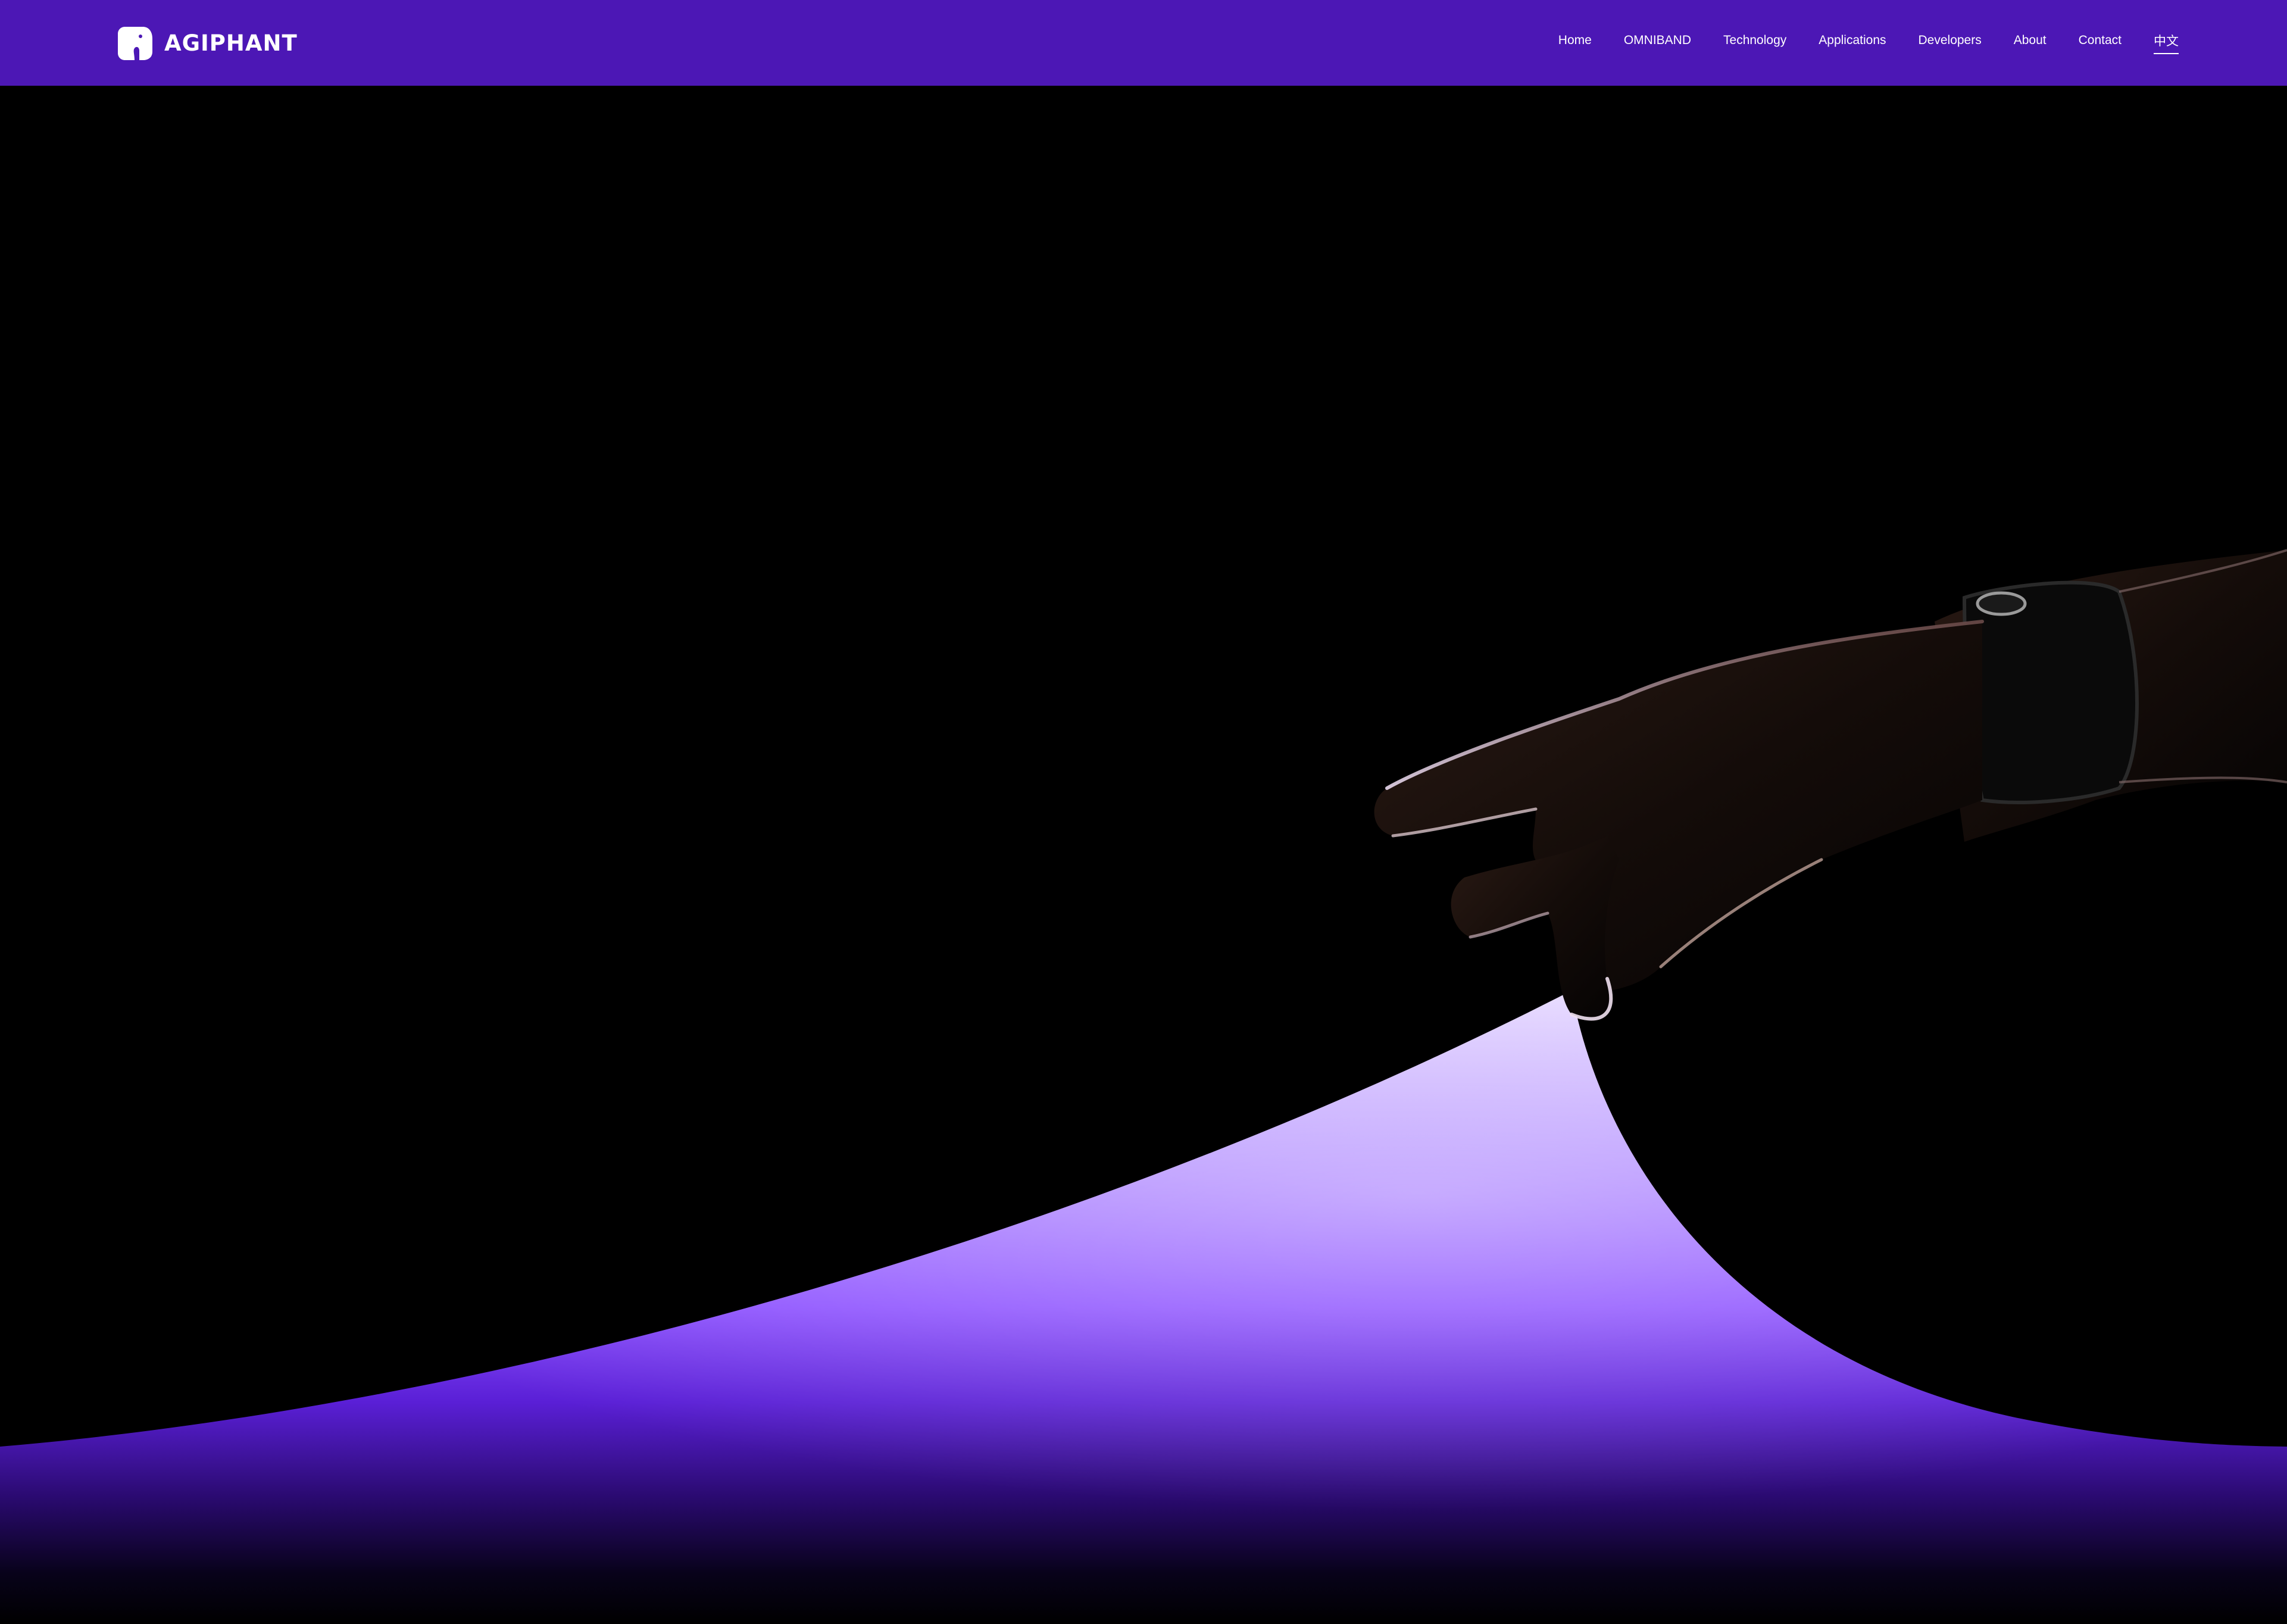  What do you see at coordinates (1754, 42) in the screenshot?
I see `nav-link-technology: Technology` at bounding box center [1754, 42].